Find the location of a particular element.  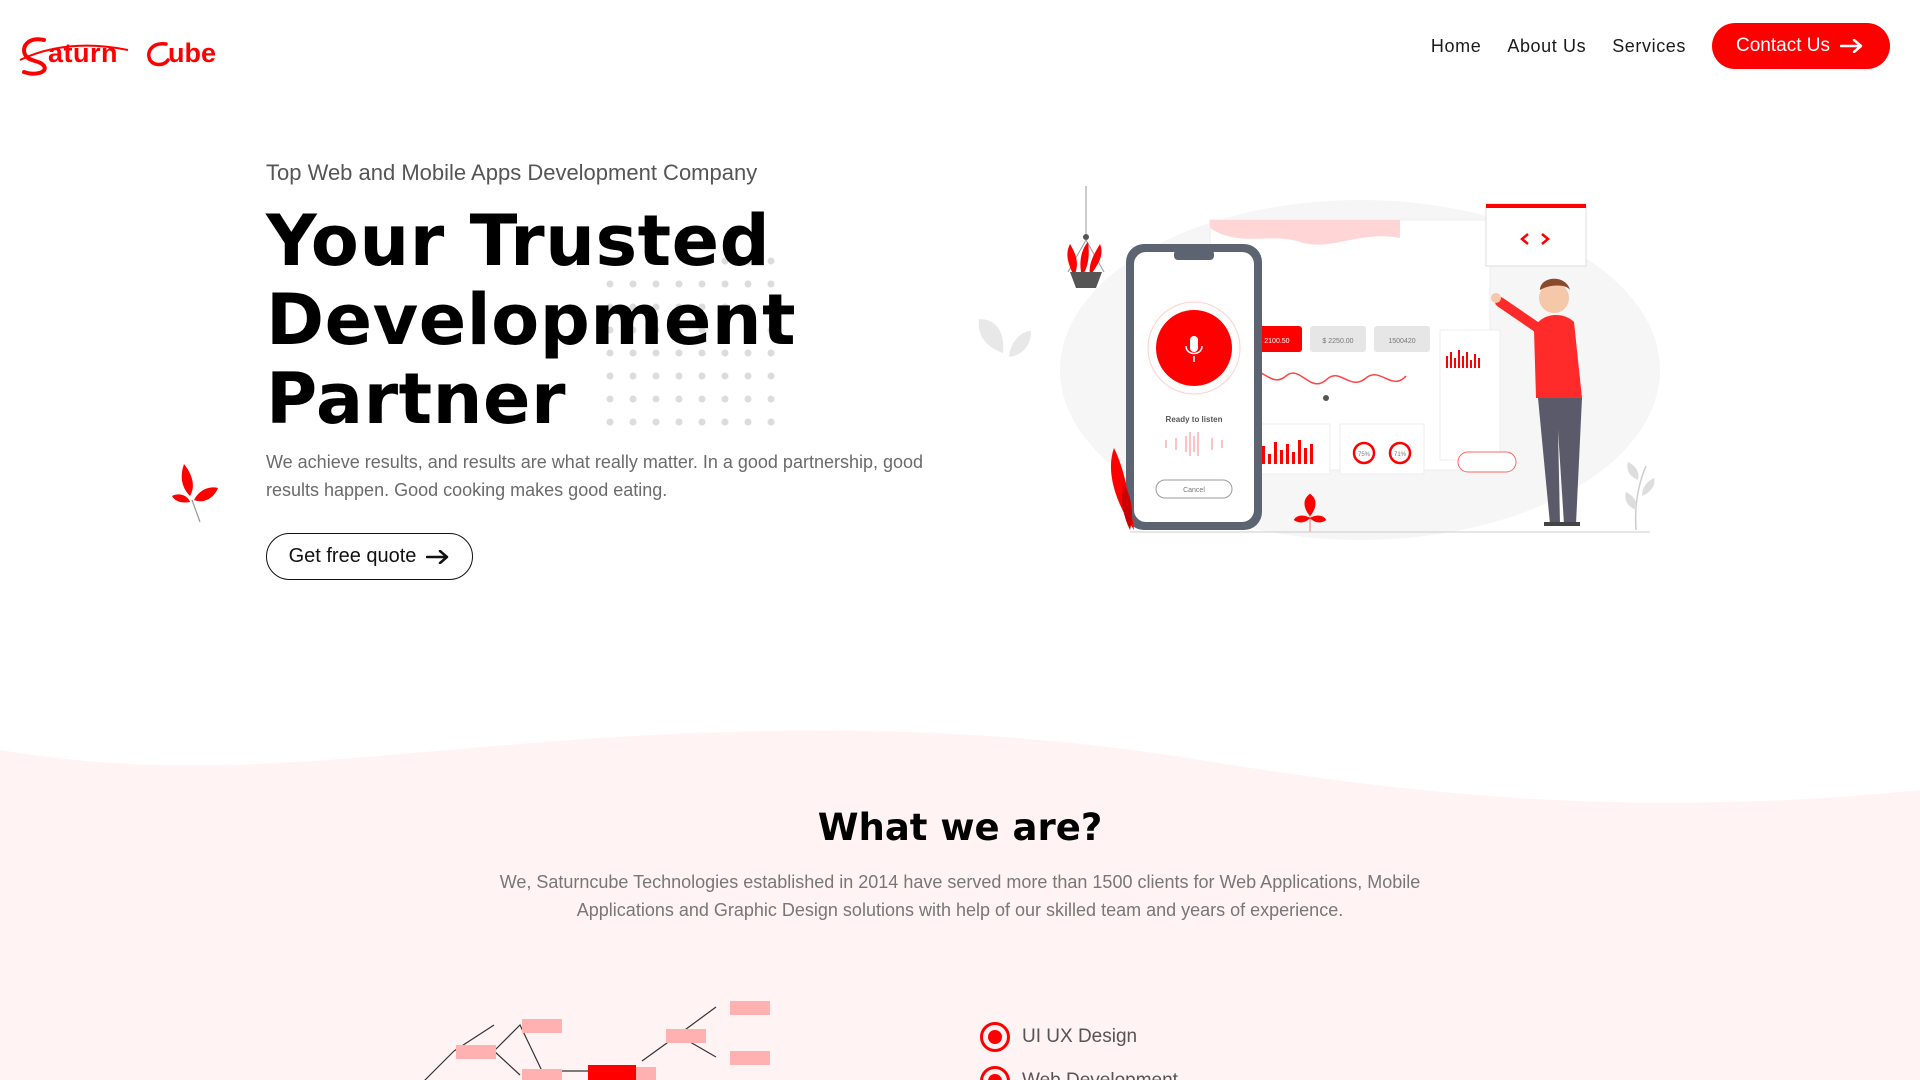

services-list: UI UX Design Web Development is located at coordinates (1079, 1047).